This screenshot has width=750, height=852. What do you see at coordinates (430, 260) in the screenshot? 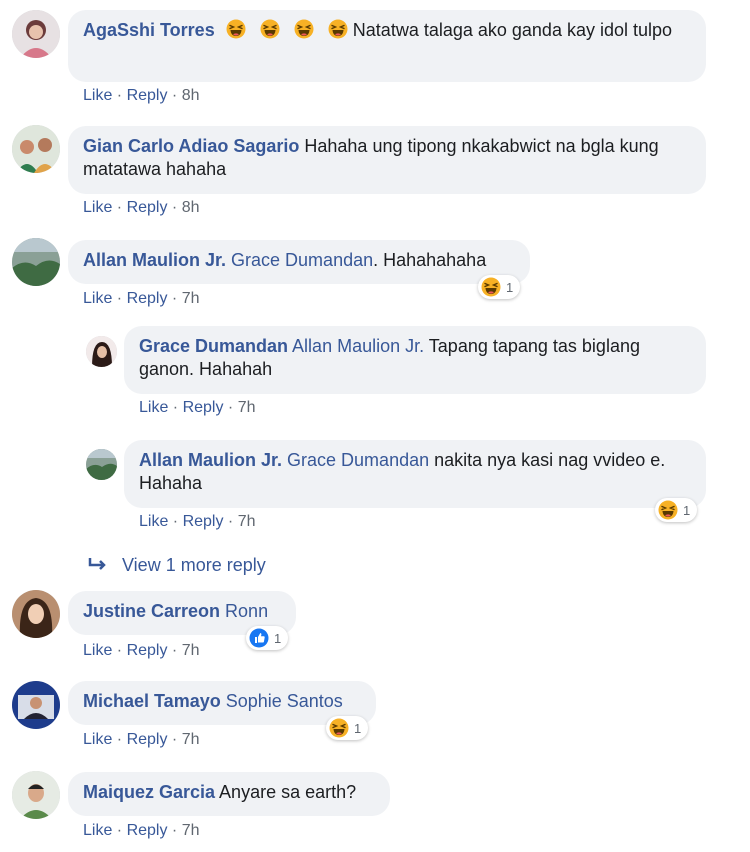
I see `comment-text: . Hahahahaha` at bounding box center [430, 260].